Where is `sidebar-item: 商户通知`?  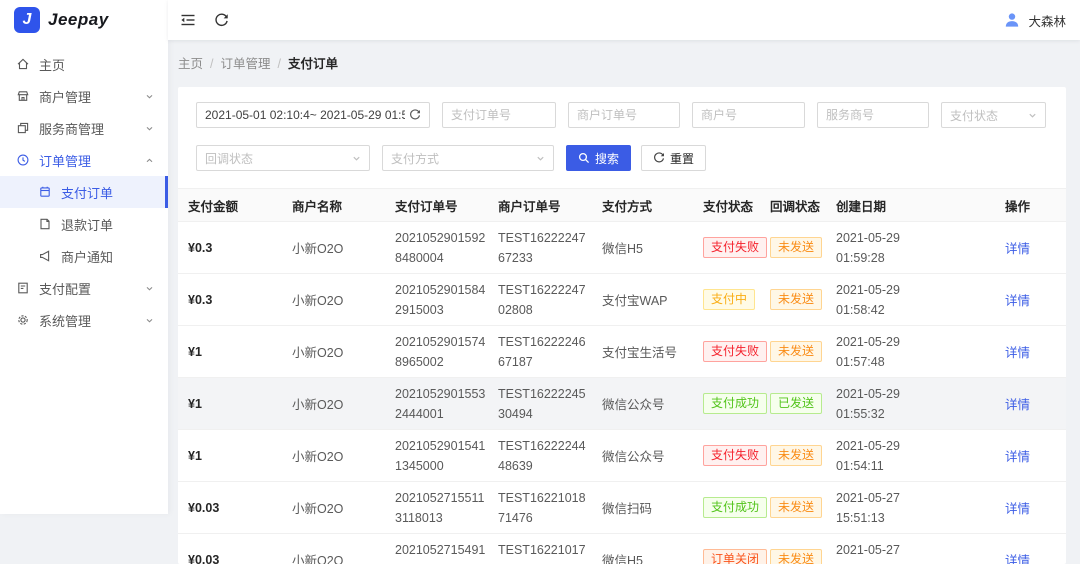 sidebar-item: 商户通知 is located at coordinates (84, 256).